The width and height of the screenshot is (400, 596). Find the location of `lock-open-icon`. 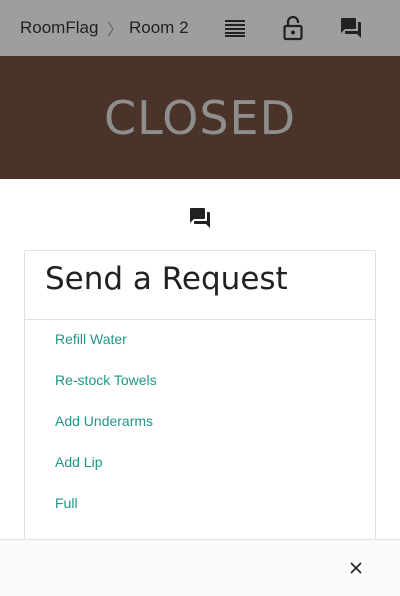

lock-open-icon is located at coordinates (293, 28).